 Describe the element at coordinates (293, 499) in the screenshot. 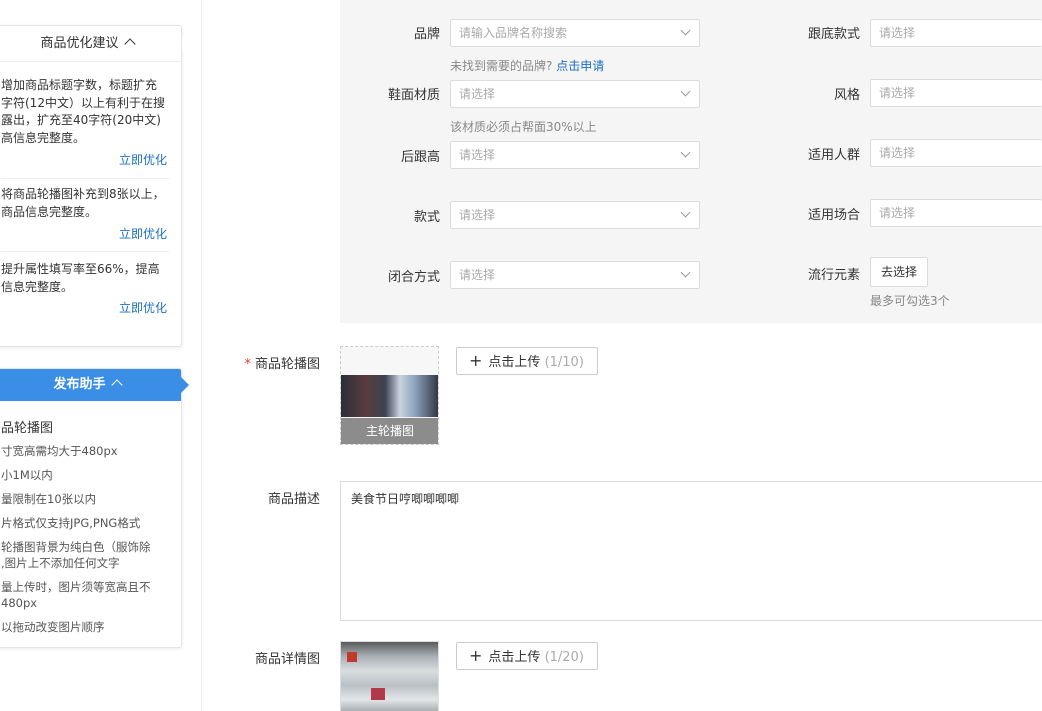

I see `description-label: 商品描述` at that location.